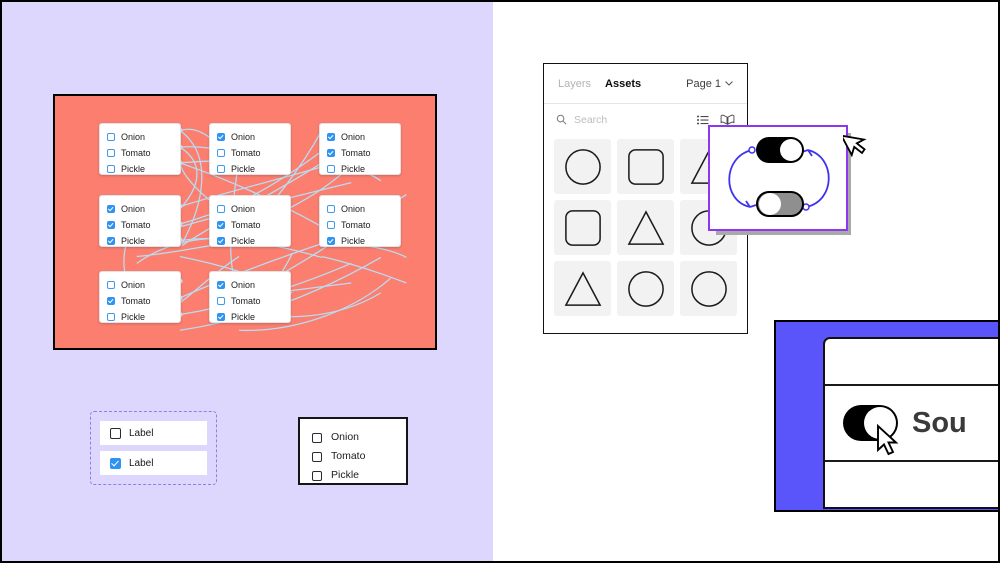 This screenshot has height=563, width=1000. I want to click on list-view-icon, so click(703, 120).